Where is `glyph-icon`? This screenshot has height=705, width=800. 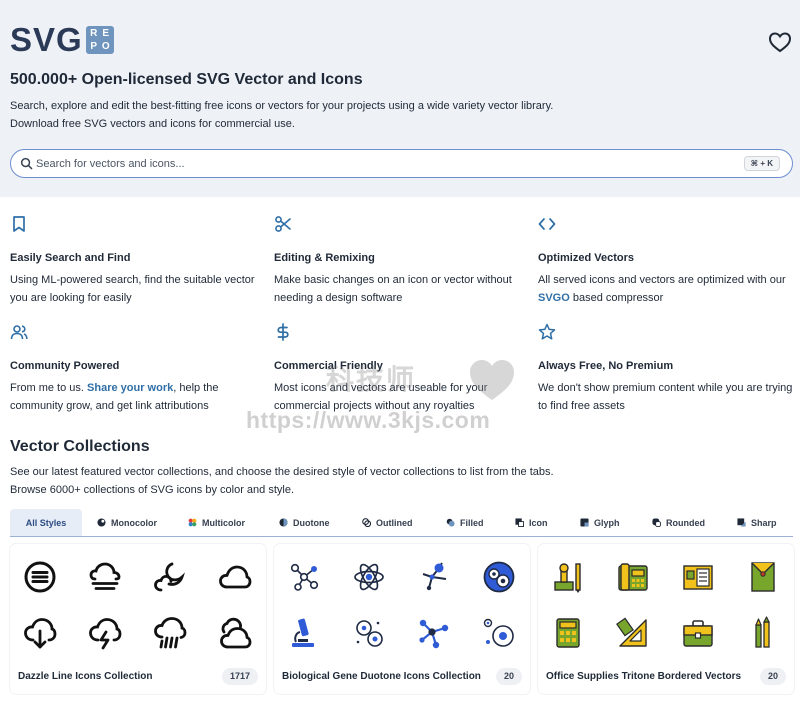 glyph-icon is located at coordinates (584, 522).